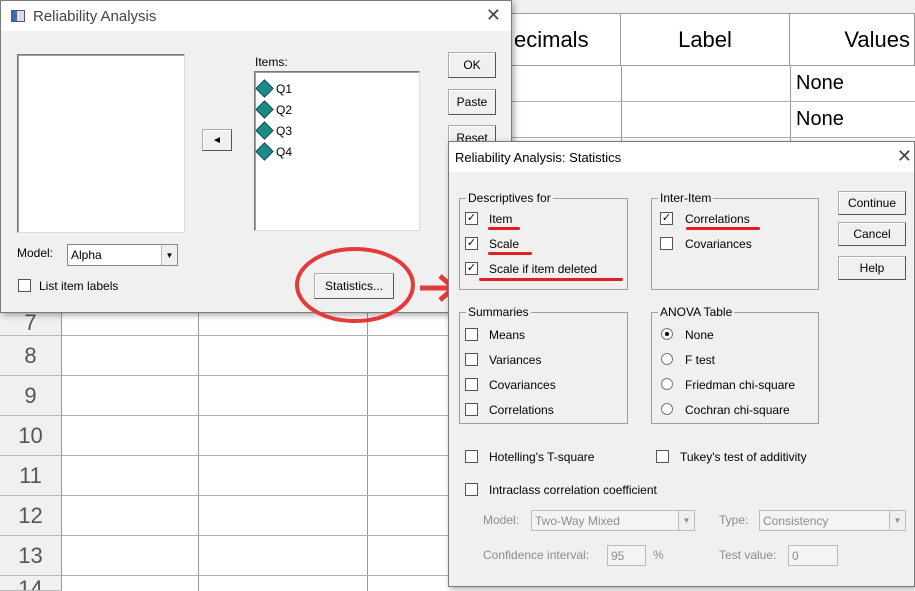 The width and height of the screenshot is (915, 591). I want to click on means-checkbox, so click(471, 334).